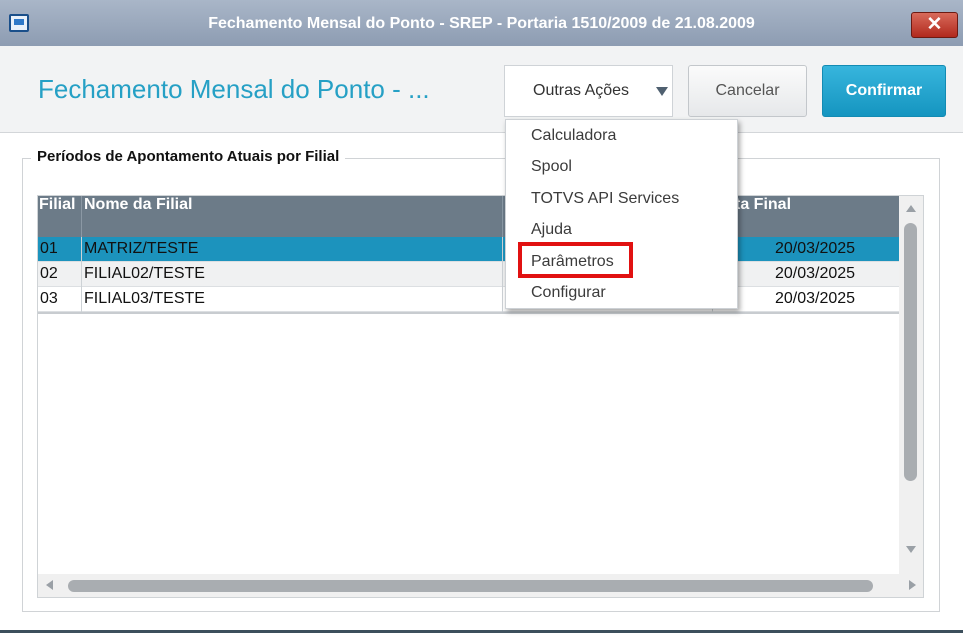 Image resolution: width=963 pixels, height=633 pixels. I want to click on scroll-up-icon, so click(911, 208).